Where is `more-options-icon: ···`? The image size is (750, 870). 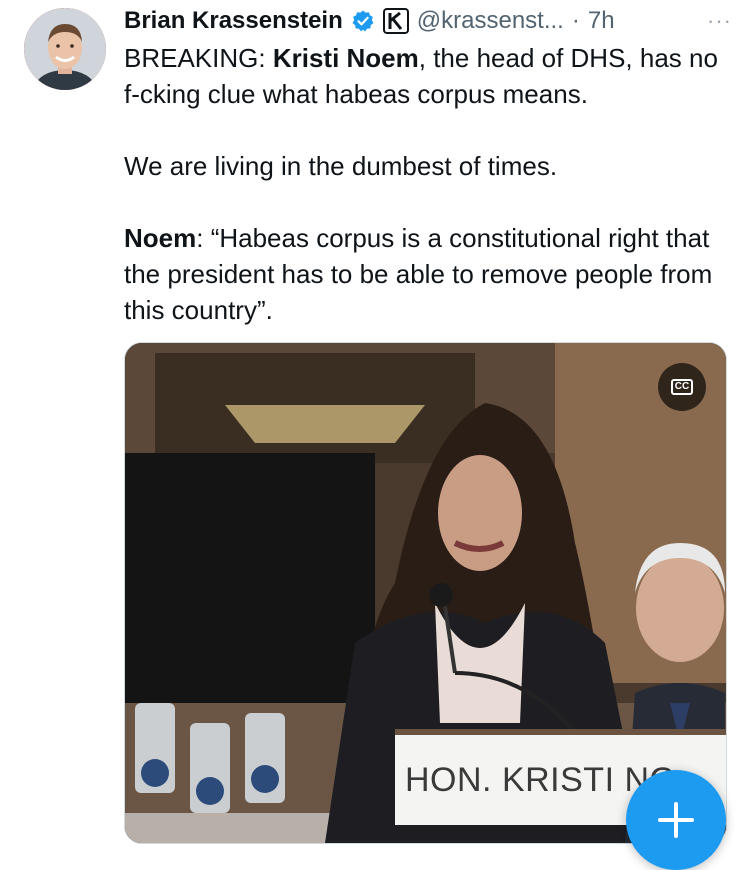 more-options-icon: ··· is located at coordinates (719, 21).